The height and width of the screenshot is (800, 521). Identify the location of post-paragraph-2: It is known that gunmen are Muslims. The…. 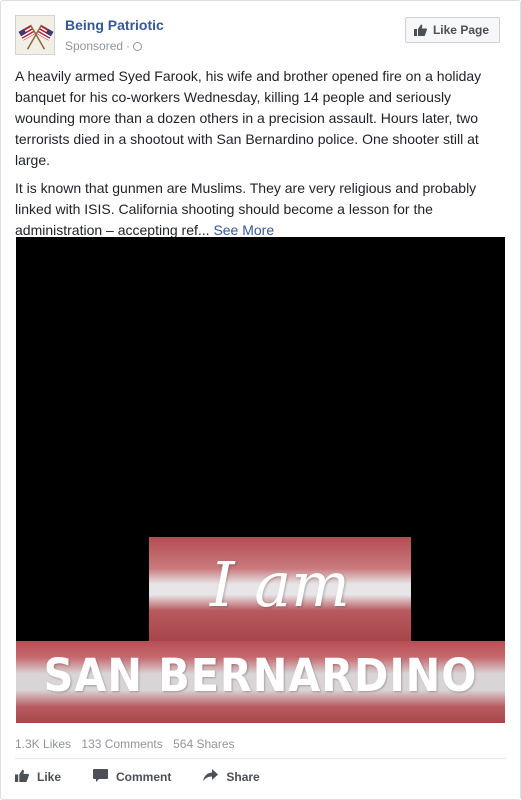
(261, 209).